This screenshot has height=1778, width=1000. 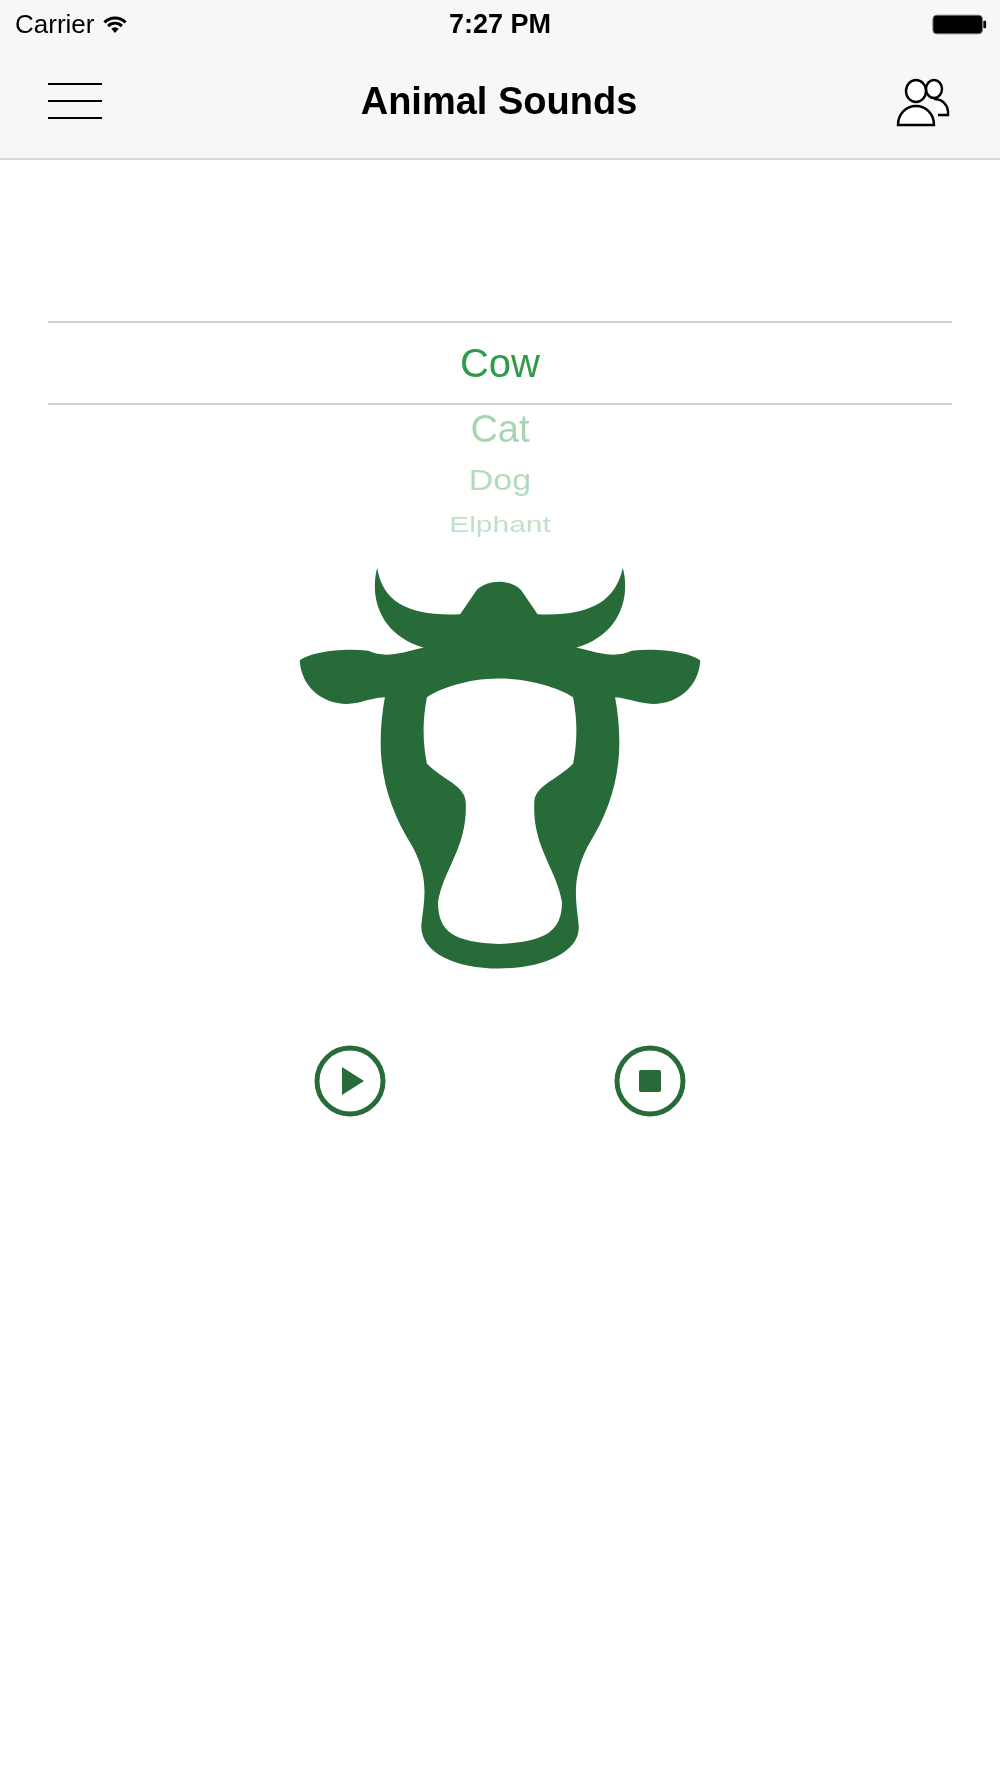 I want to click on wifi-icon, so click(x=115, y=24).